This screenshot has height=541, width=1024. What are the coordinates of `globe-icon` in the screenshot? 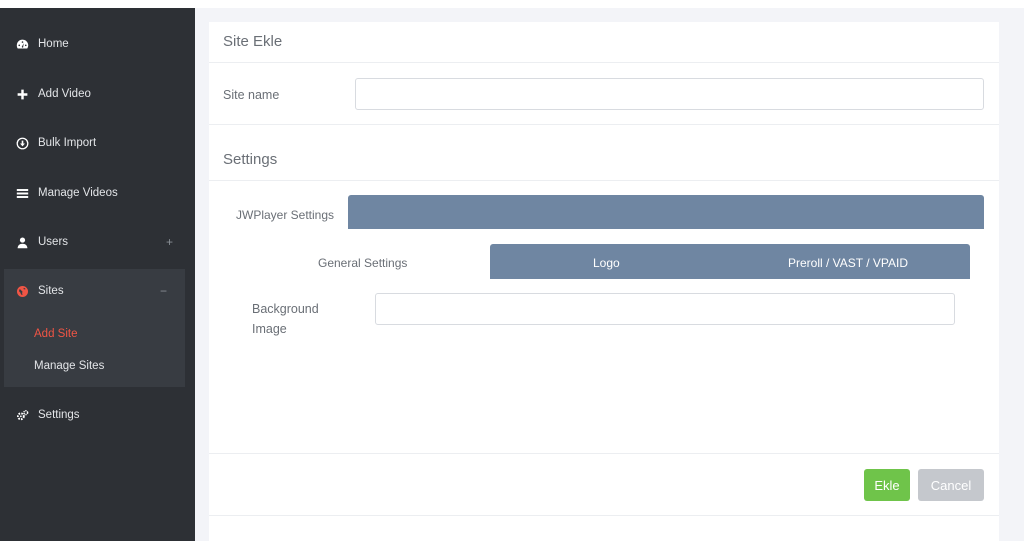 It's located at (22, 291).